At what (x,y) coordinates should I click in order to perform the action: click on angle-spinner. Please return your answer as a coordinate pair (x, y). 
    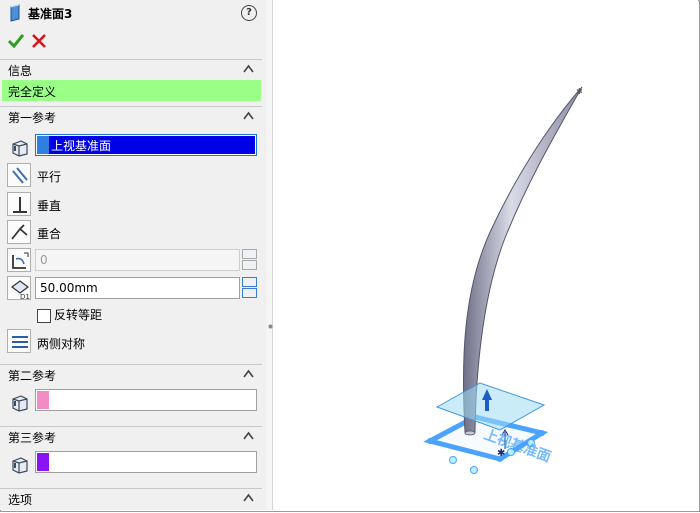
    Looking at the image, I should click on (249, 260).